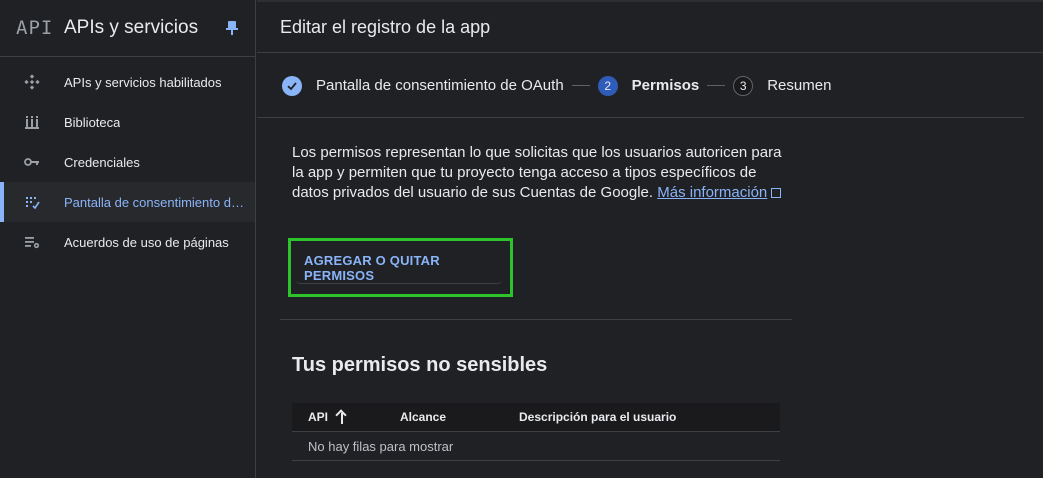 The width and height of the screenshot is (1043, 478). What do you see at coordinates (799, 85) in the screenshot?
I see `step-label: Resumen` at bounding box center [799, 85].